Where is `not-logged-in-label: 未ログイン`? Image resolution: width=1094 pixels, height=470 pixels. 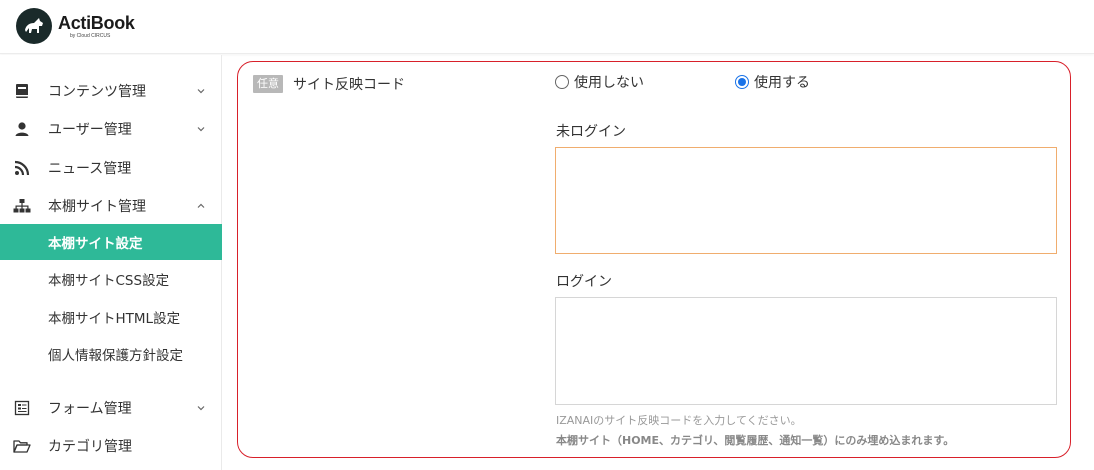 not-logged-in-label: 未ログイン is located at coordinates (591, 132).